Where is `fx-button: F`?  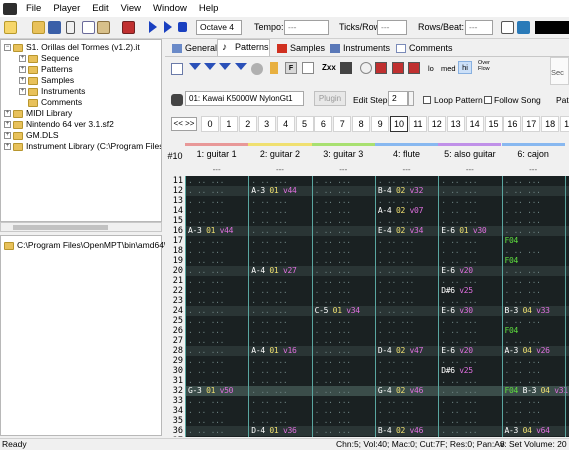
fx-button: F is located at coordinates (291, 68).